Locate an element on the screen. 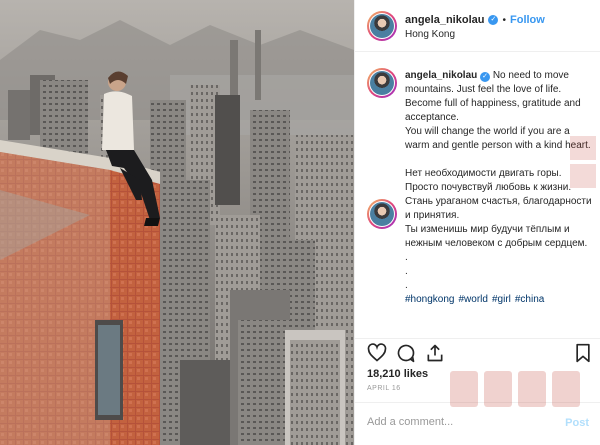 The width and height of the screenshot is (600, 445). bookmark-icon is located at coordinates (583, 353).